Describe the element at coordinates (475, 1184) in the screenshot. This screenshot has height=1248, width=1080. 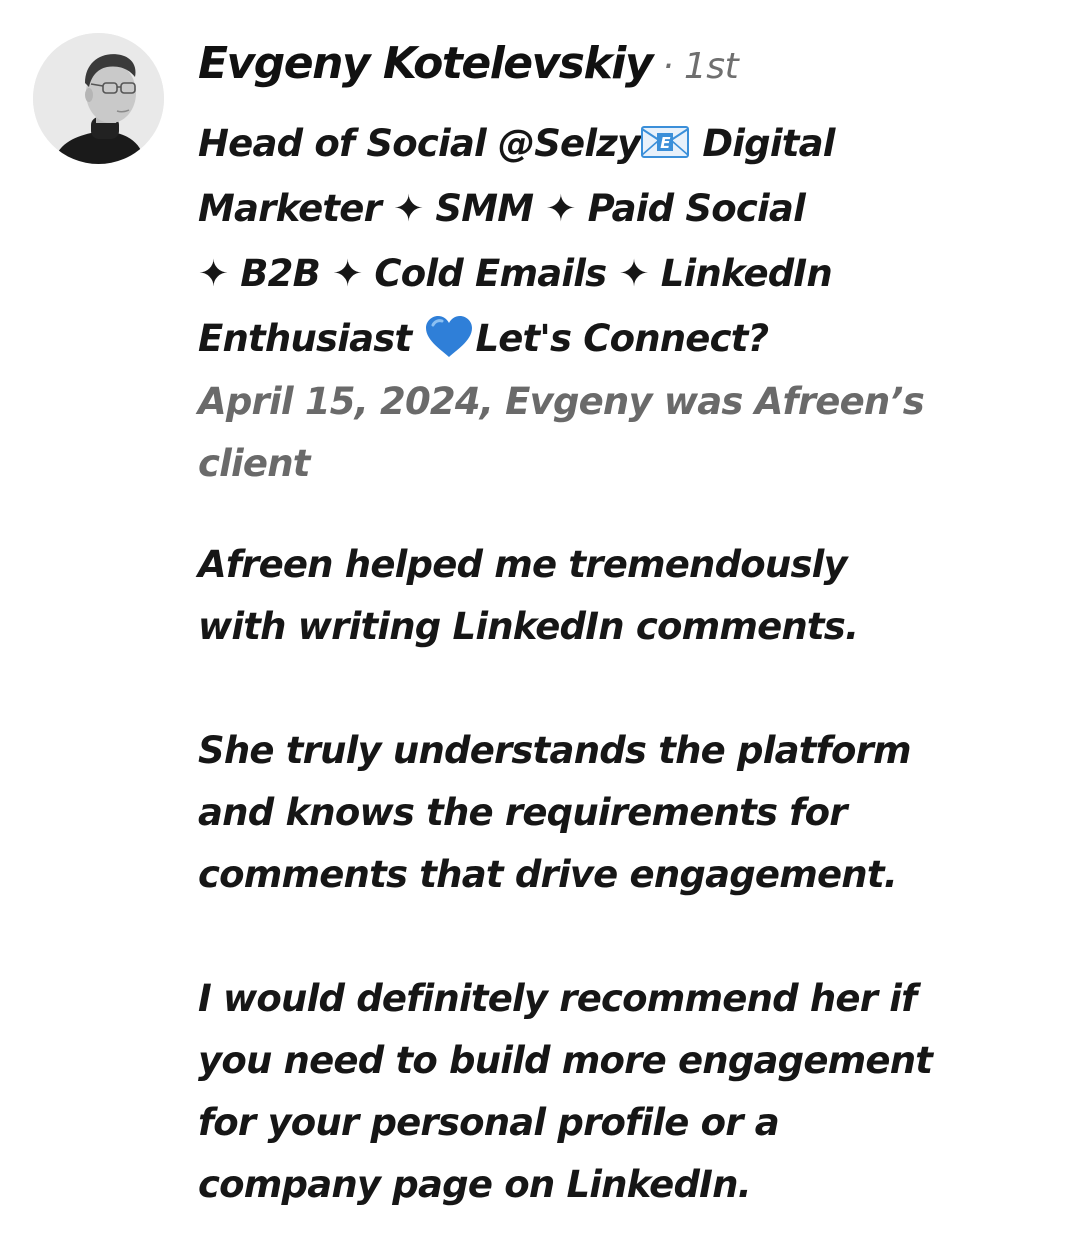
I see `text-line: company page on LinkedIn.` at that location.